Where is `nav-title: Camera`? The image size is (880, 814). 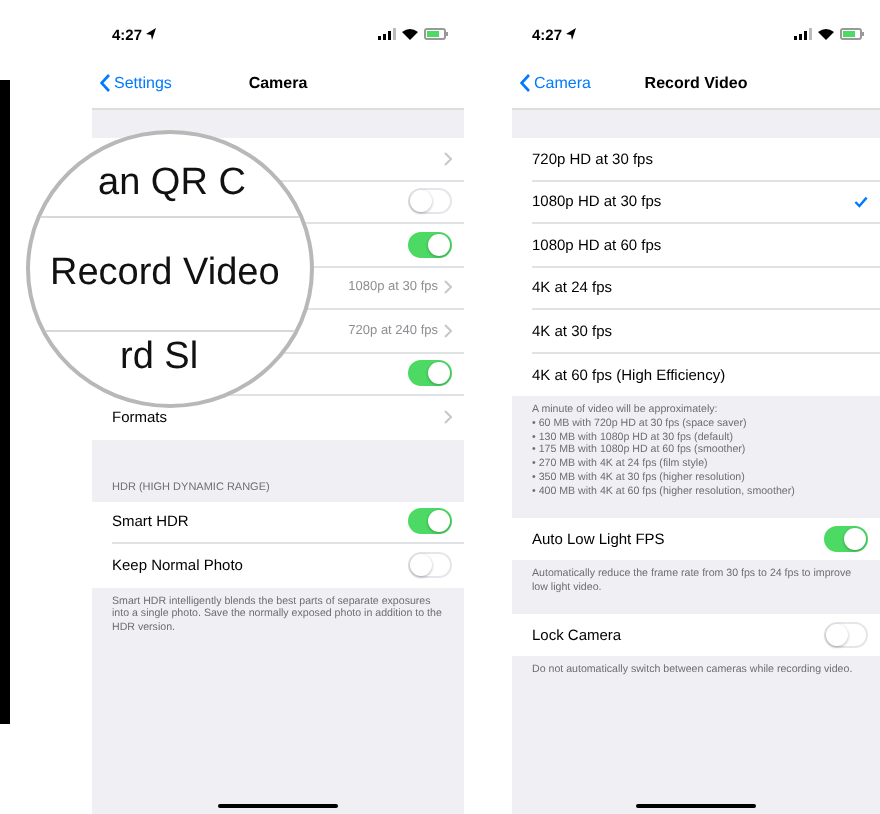 nav-title: Camera is located at coordinates (278, 82).